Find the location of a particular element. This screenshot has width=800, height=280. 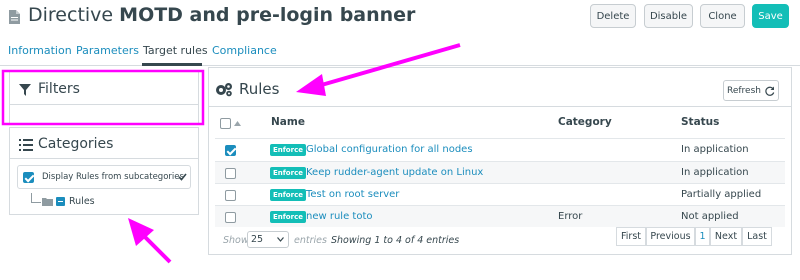

rule-name-link: Test on root server is located at coordinates (352, 194).